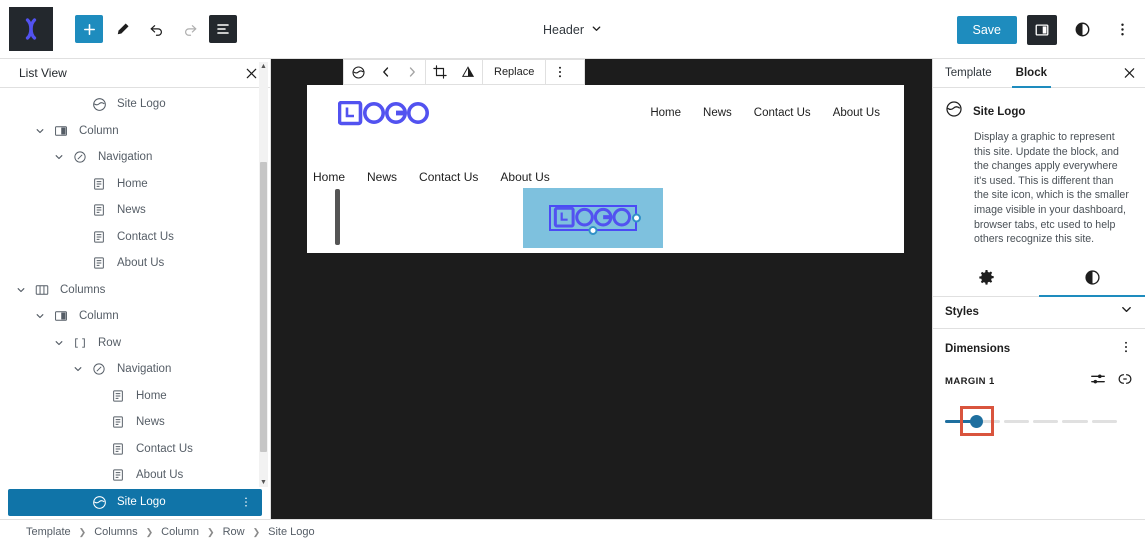 The image size is (1145, 544). Describe the element at coordinates (1031, 73) in the screenshot. I see `sidebar-tab-block: Block` at that location.